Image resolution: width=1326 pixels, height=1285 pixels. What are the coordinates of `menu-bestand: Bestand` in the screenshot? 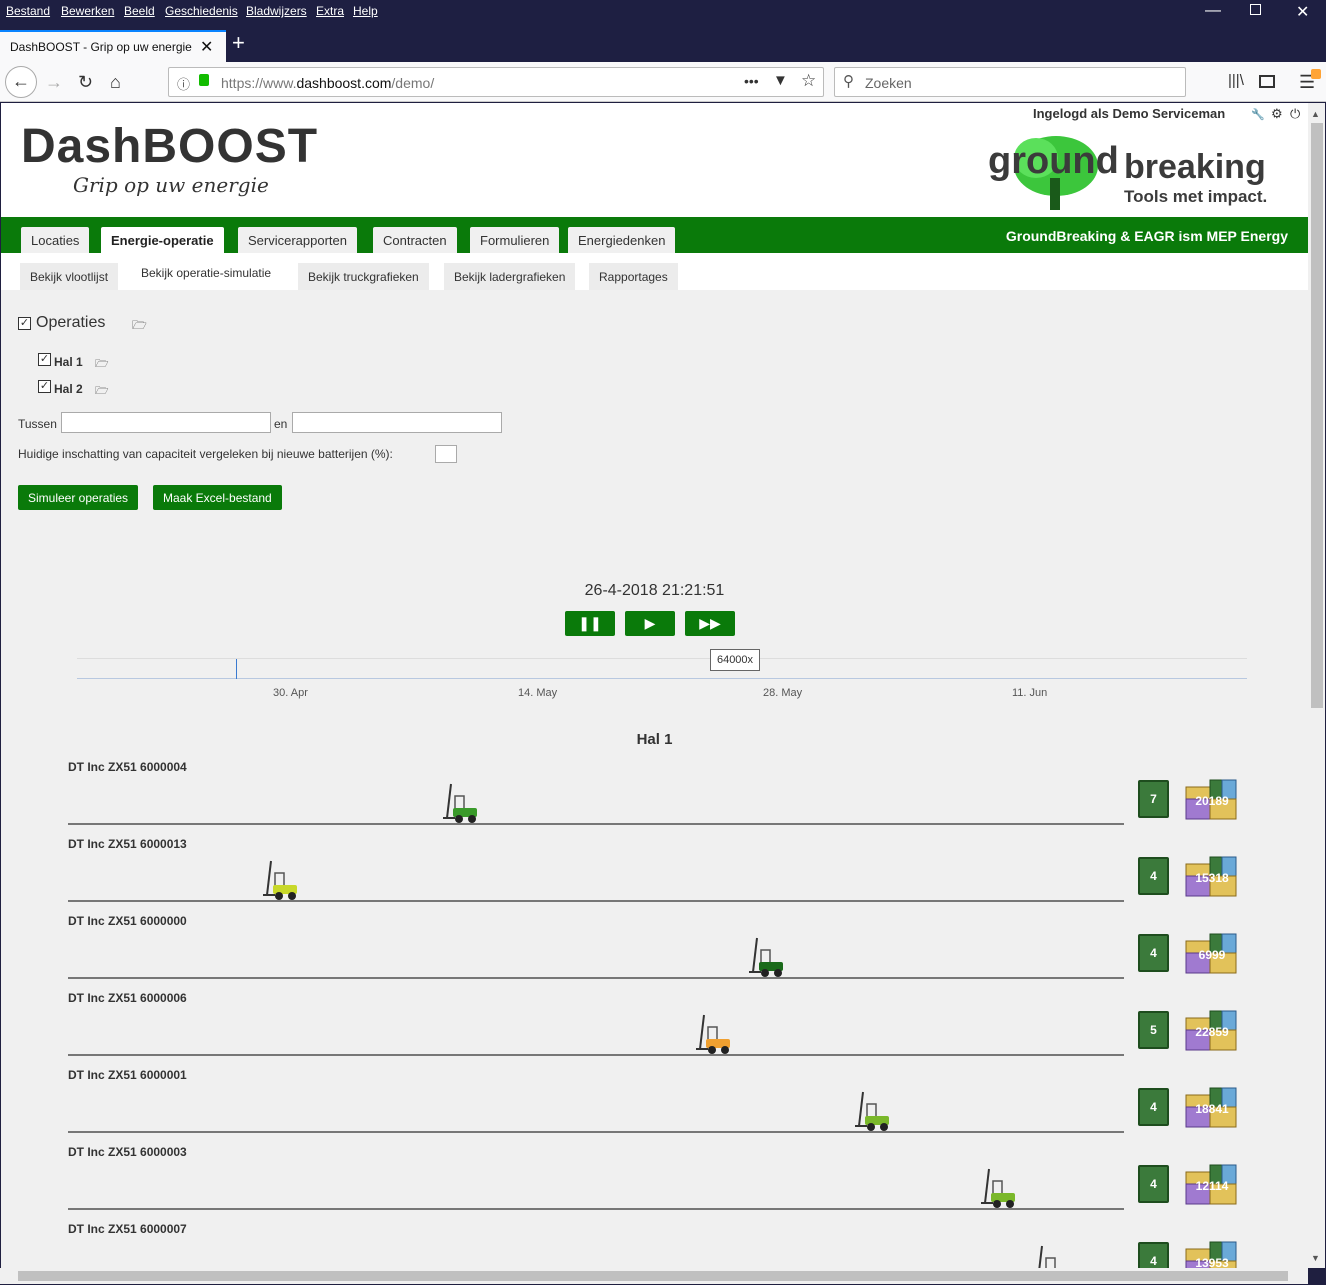 It's located at (28, 11).